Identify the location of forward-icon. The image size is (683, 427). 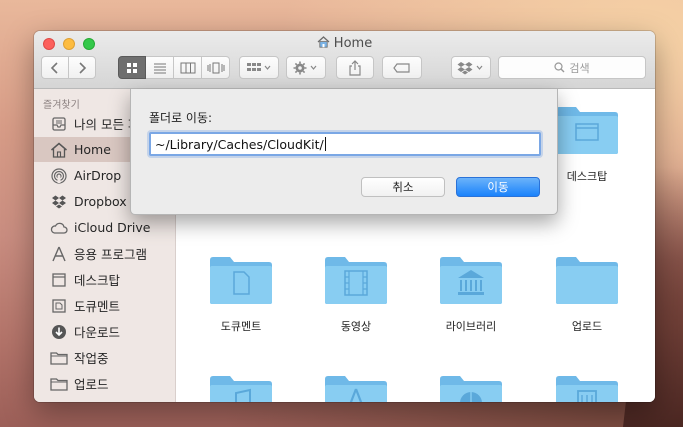
(83, 67).